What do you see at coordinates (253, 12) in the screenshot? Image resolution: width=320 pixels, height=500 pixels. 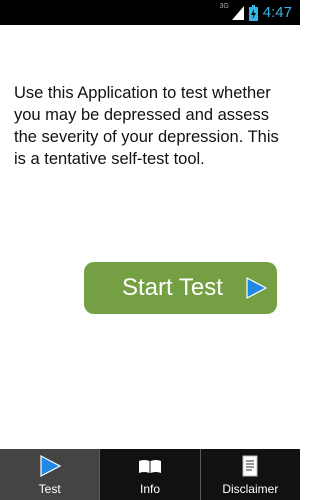 I see `battery-icon` at bounding box center [253, 12].